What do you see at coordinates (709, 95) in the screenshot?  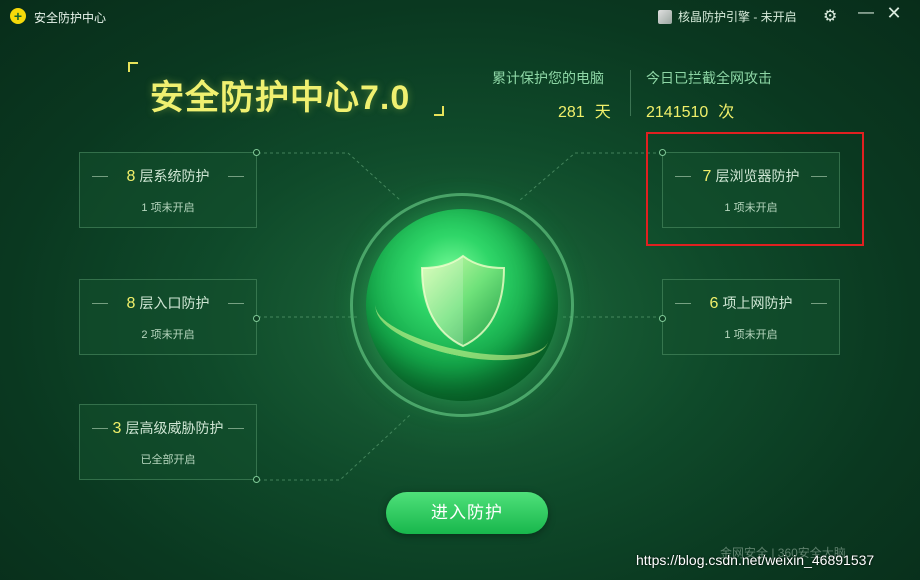 I see `stat-blocked-attacks: 今日已拦截全网攻击 2141510 次` at bounding box center [709, 95].